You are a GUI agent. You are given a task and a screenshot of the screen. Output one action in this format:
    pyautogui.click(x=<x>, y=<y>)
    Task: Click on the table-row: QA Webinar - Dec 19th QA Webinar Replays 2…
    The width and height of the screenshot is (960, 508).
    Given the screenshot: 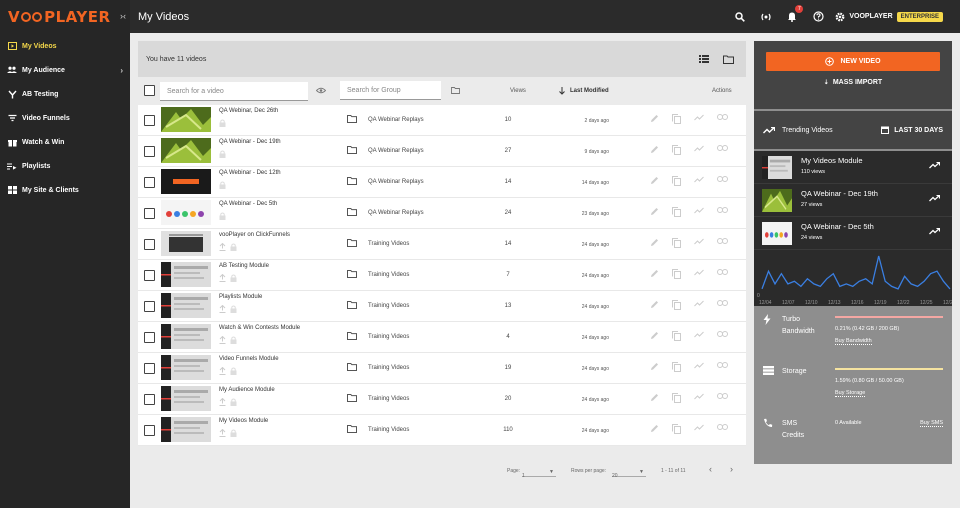 What is the action you would take?
    pyautogui.click(x=442, y=151)
    